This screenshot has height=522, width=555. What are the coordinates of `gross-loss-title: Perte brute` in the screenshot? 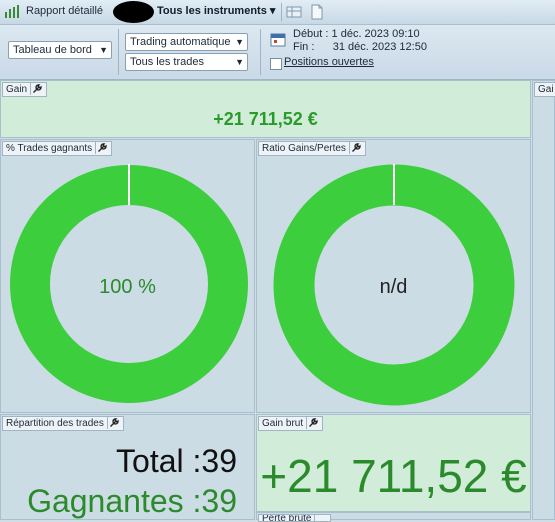 It's located at (295, 518).